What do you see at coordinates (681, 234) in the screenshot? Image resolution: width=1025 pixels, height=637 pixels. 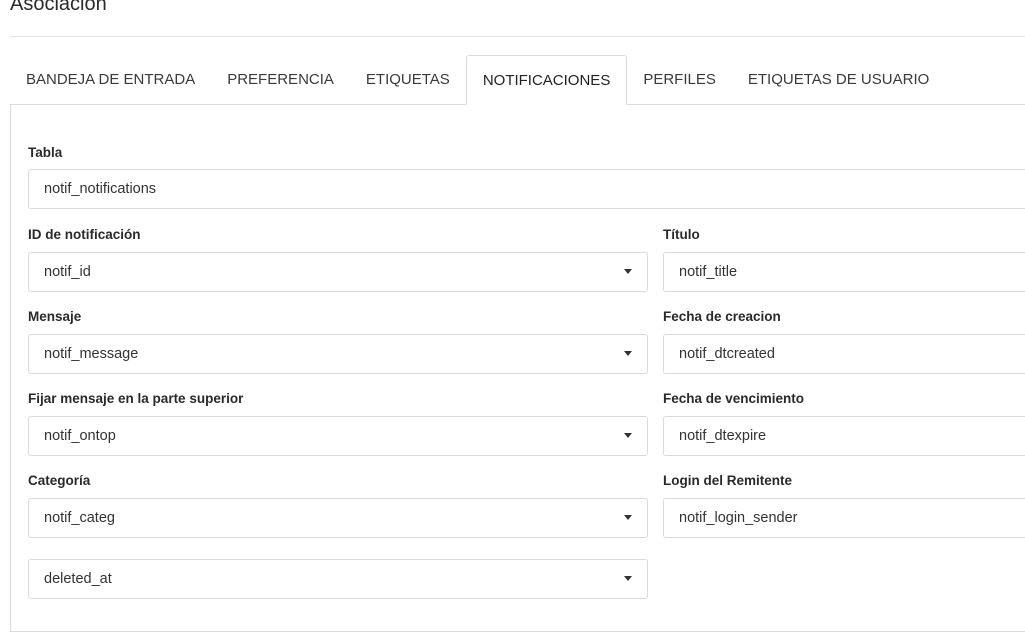 I see `titulo-label: Título` at bounding box center [681, 234].